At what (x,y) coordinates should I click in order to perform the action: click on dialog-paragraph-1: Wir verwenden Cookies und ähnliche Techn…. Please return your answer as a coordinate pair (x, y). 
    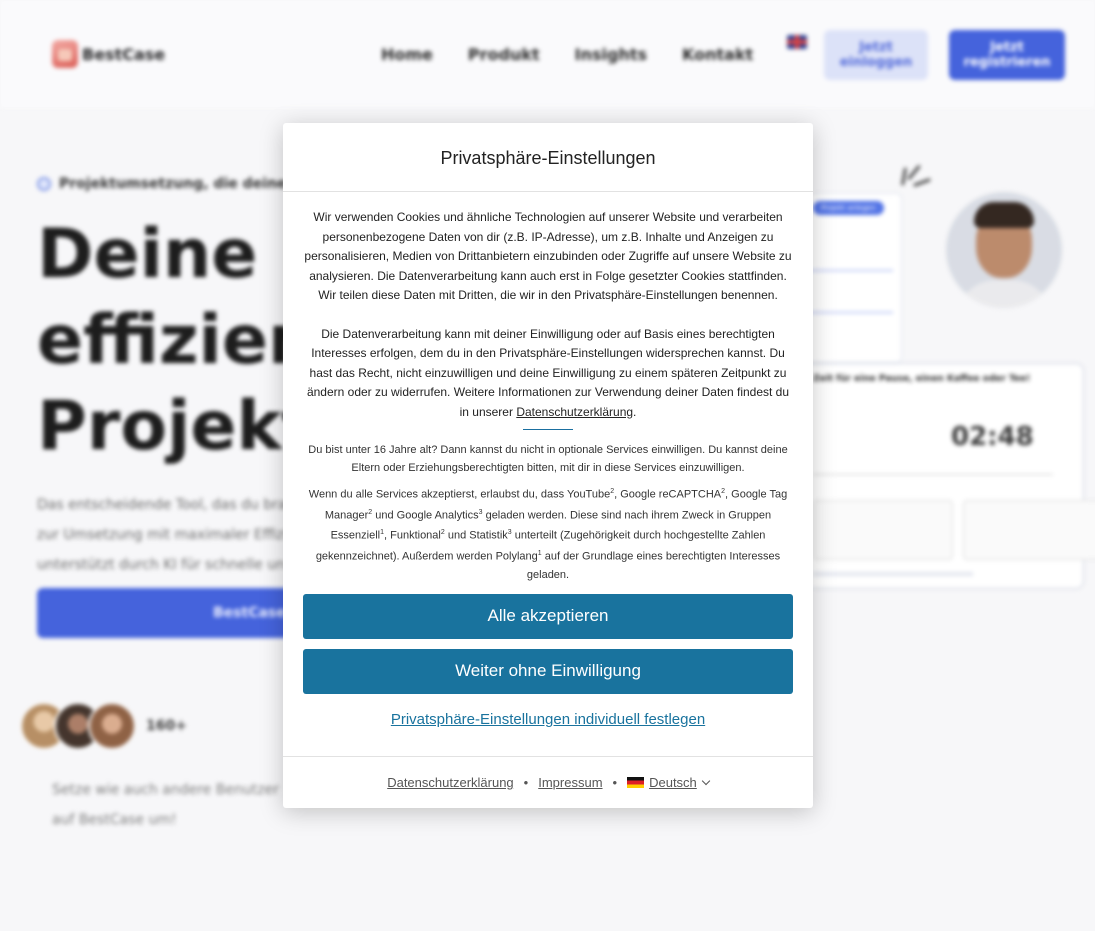
    Looking at the image, I should click on (548, 256).